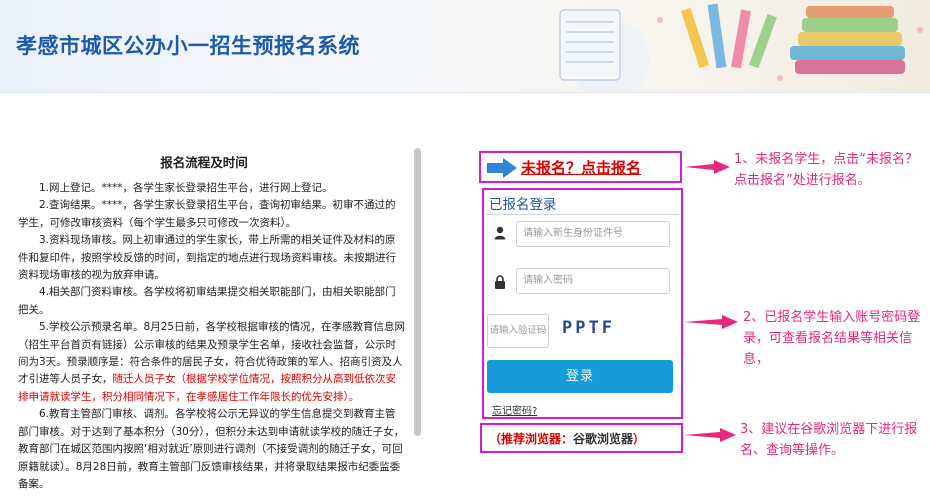 This screenshot has width=930, height=503. Describe the element at coordinates (502, 168) in the screenshot. I see `blue-arrow-icon` at that location.